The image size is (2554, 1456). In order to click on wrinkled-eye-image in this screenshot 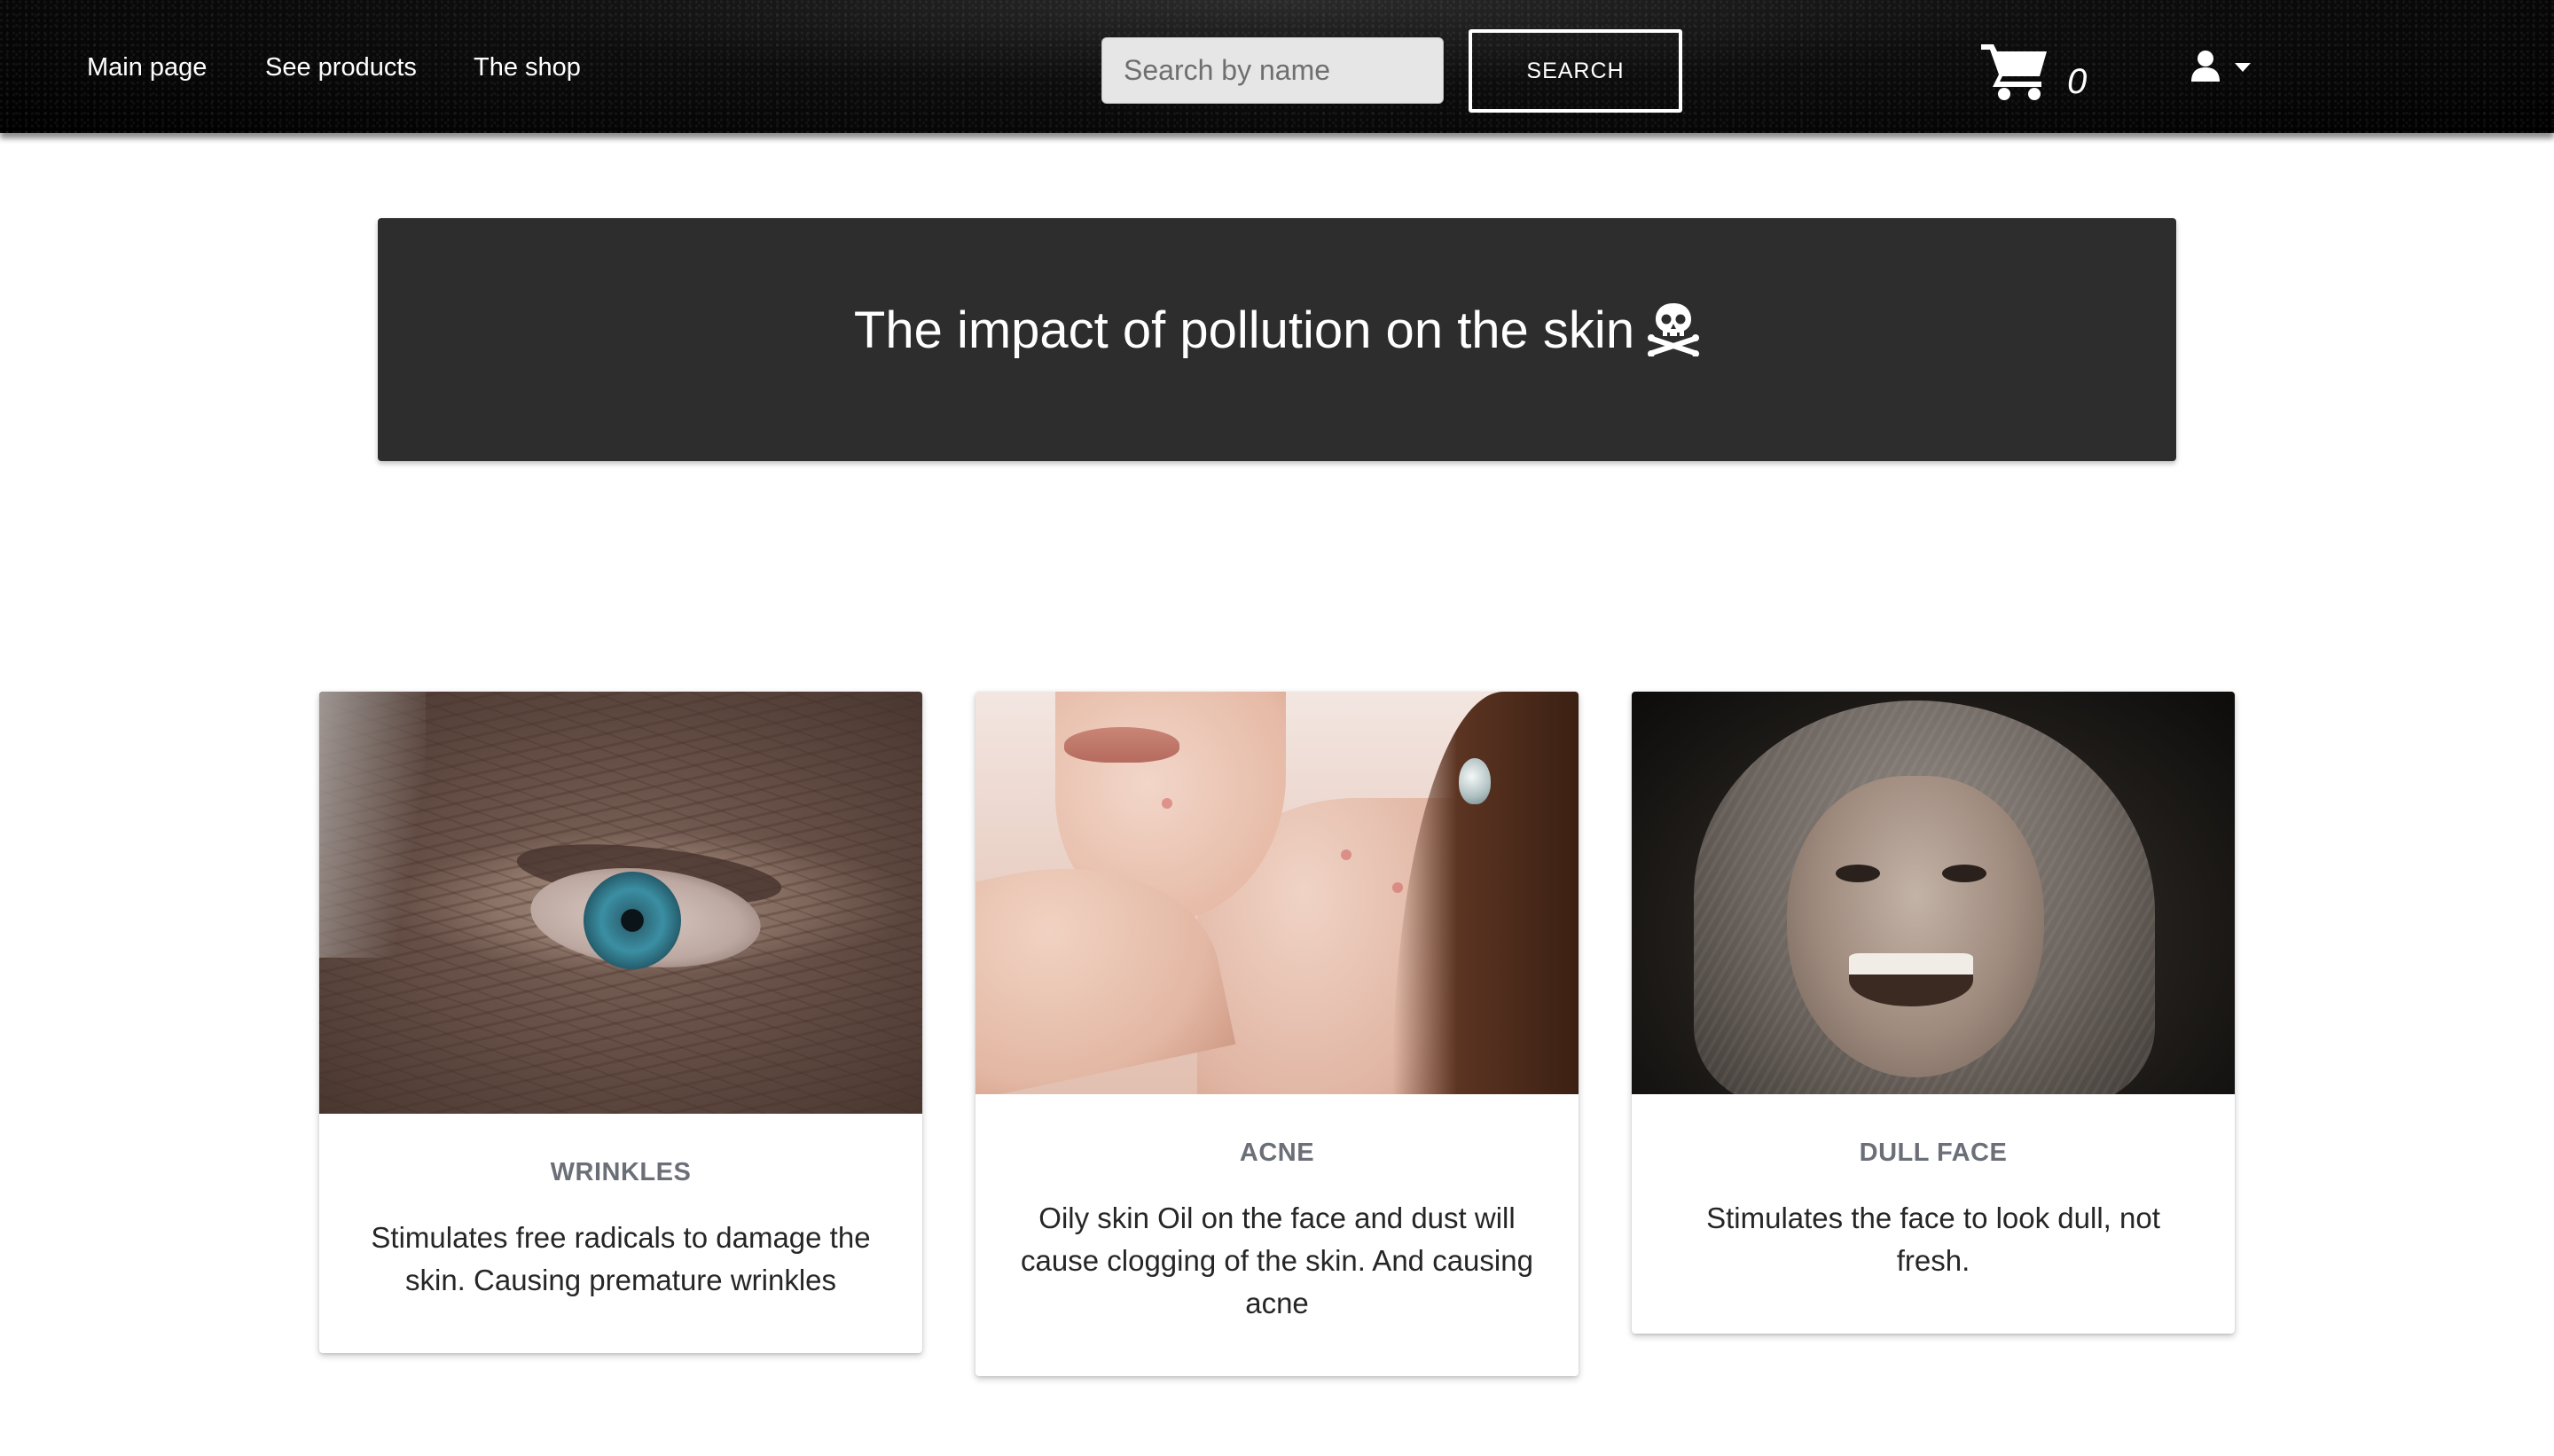, I will do `click(620, 903)`.